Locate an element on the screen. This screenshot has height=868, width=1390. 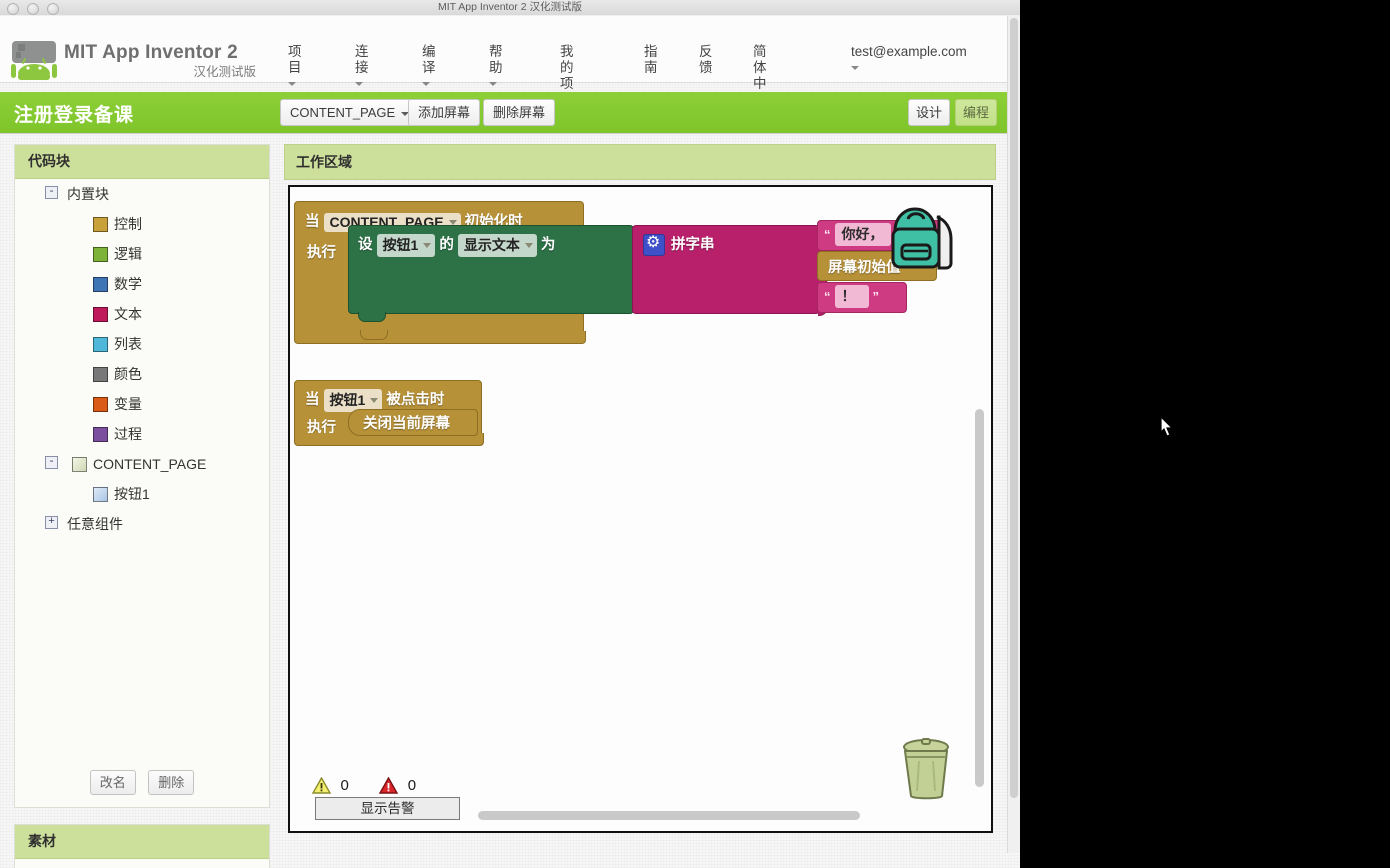
palette-item-control: 控制 is located at coordinates (142, 224).